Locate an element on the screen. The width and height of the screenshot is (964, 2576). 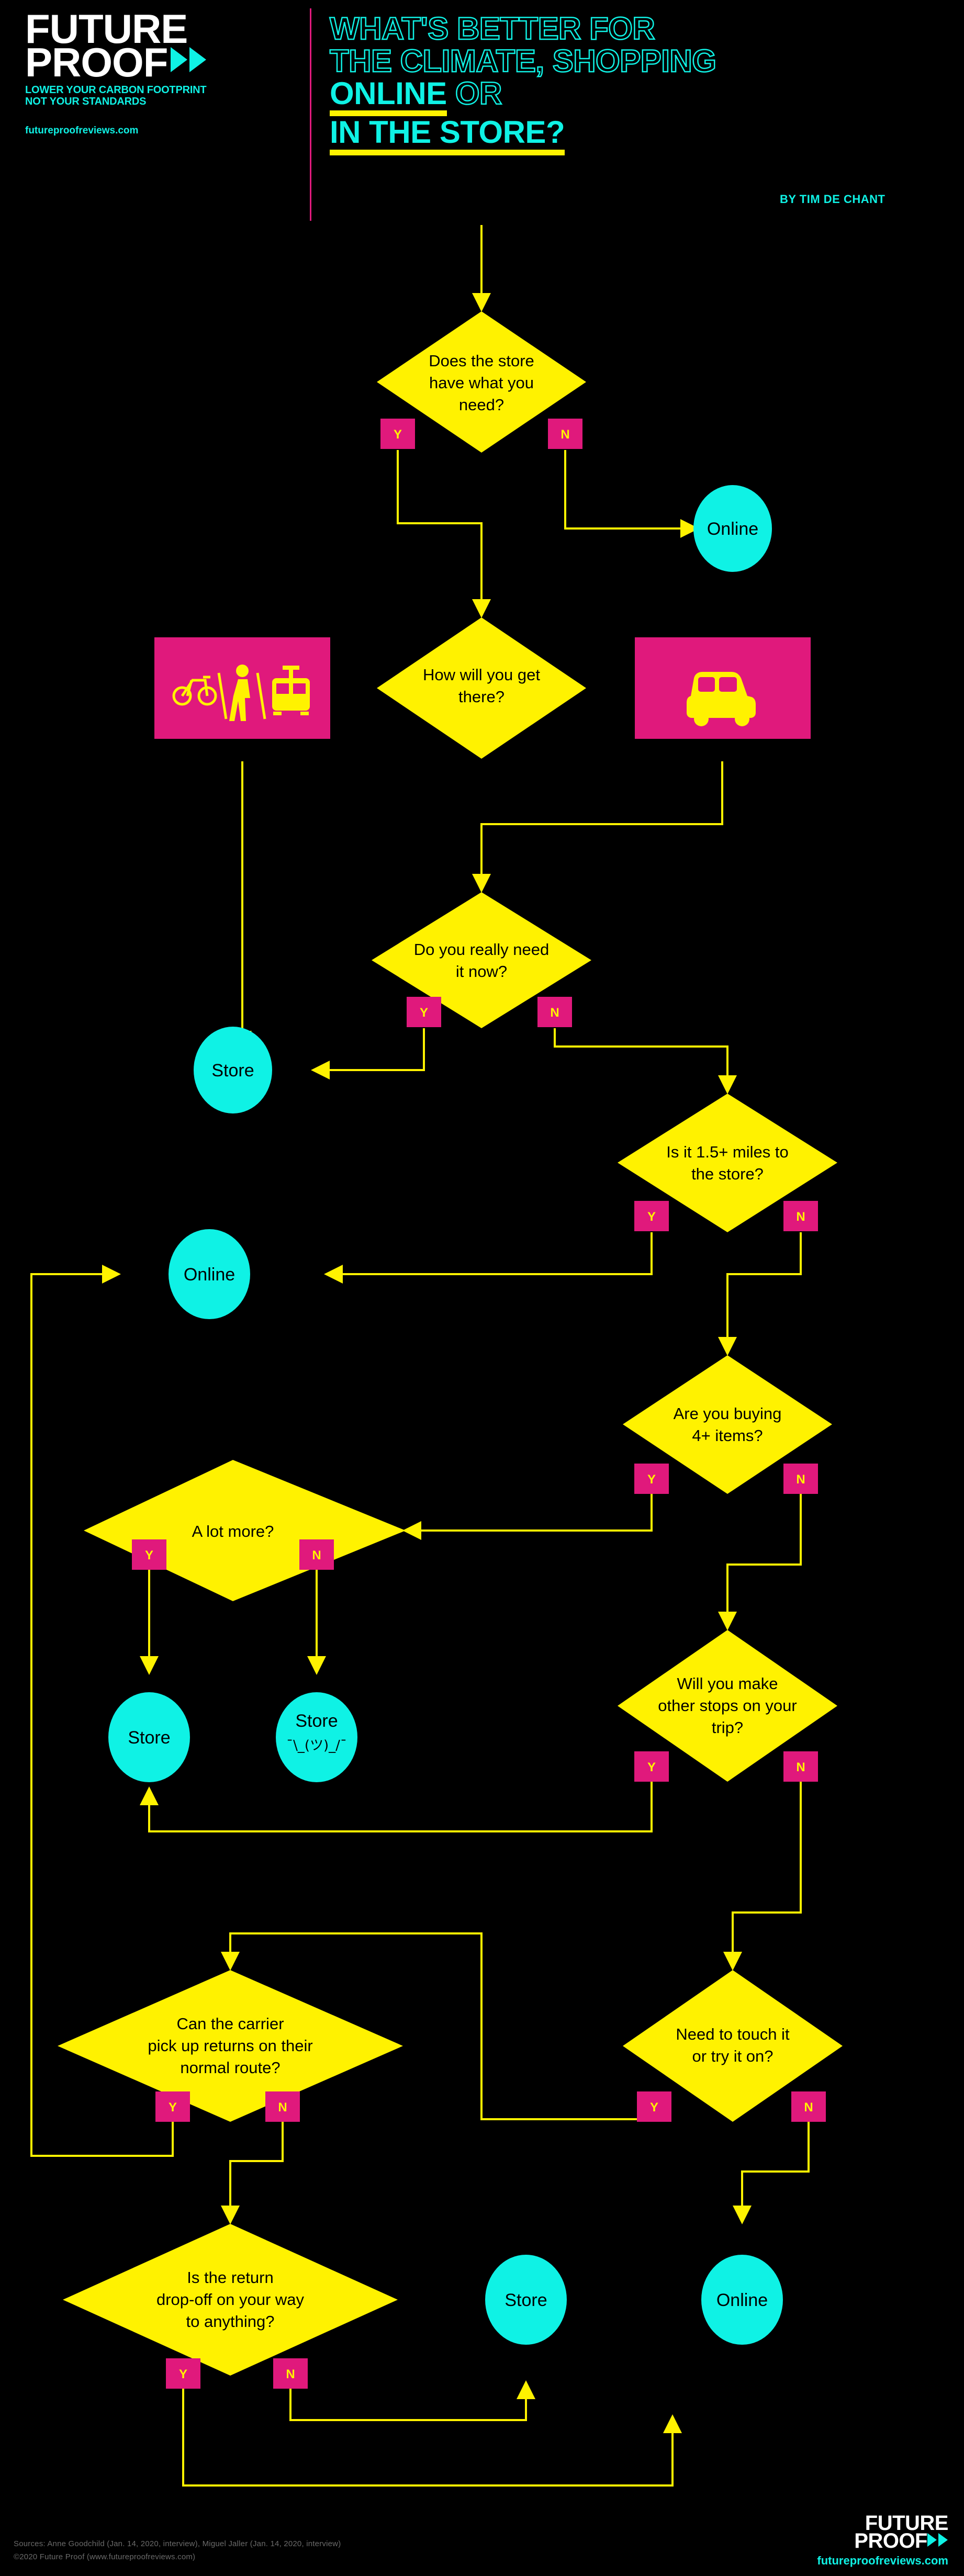
node-q9-need-to-touch-it-or-try-it-on: Need to touch it or try it on? Y N is located at coordinates (733, 2046).